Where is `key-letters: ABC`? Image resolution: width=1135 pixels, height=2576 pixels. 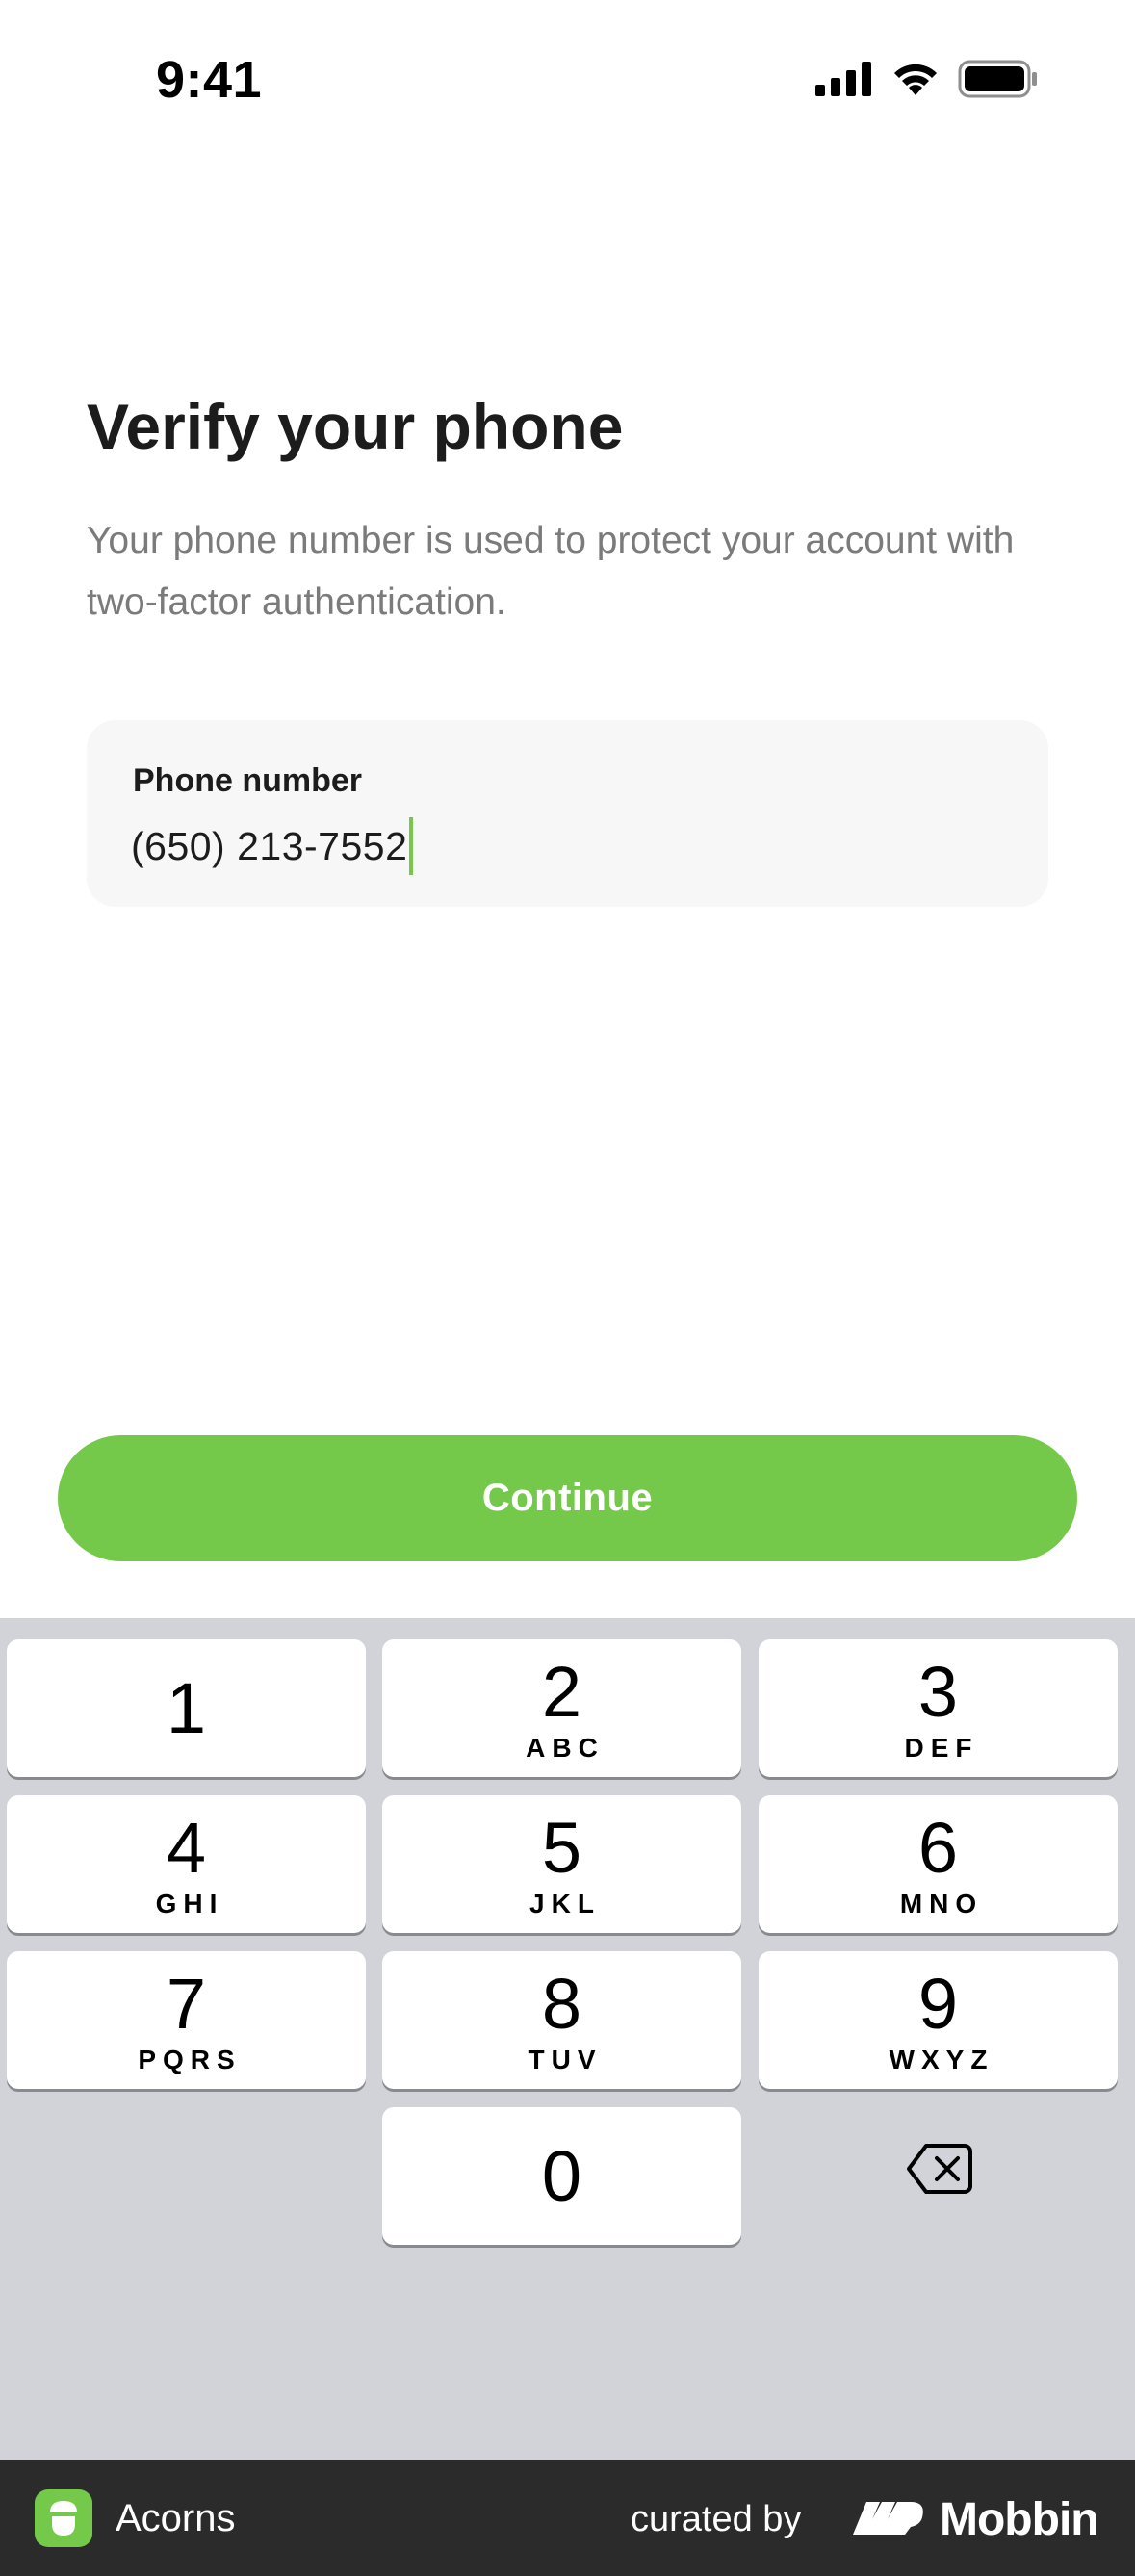
key-letters: ABC is located at coordinates (565, 1747).